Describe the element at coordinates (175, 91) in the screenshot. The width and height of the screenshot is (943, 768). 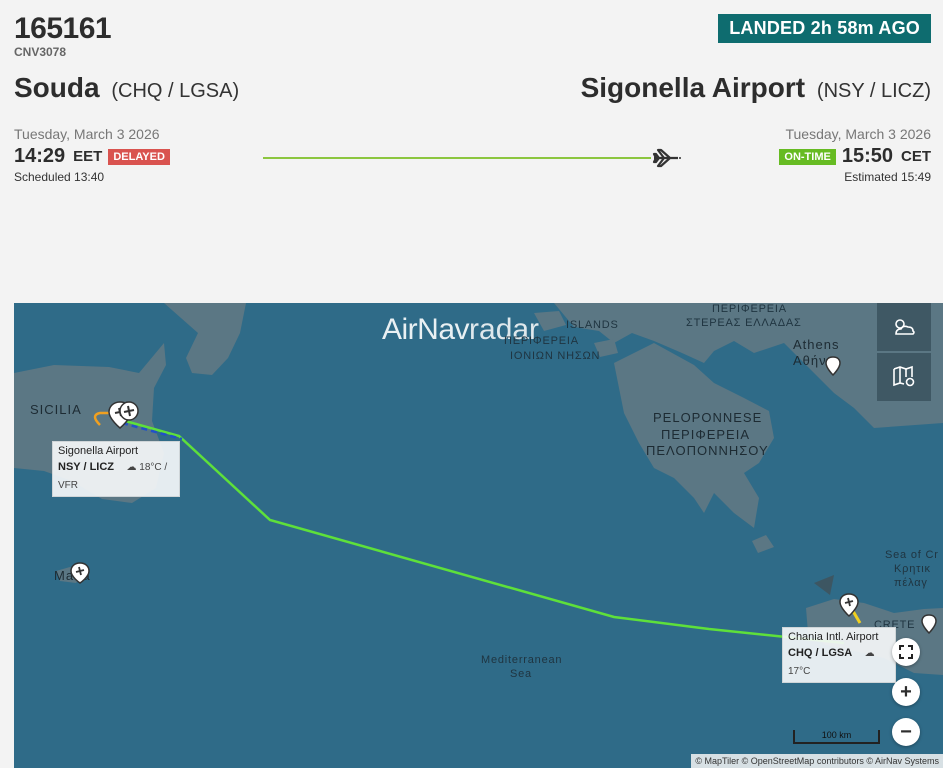
I see `origin-codes: (CHQ / LGSA)` at that location.